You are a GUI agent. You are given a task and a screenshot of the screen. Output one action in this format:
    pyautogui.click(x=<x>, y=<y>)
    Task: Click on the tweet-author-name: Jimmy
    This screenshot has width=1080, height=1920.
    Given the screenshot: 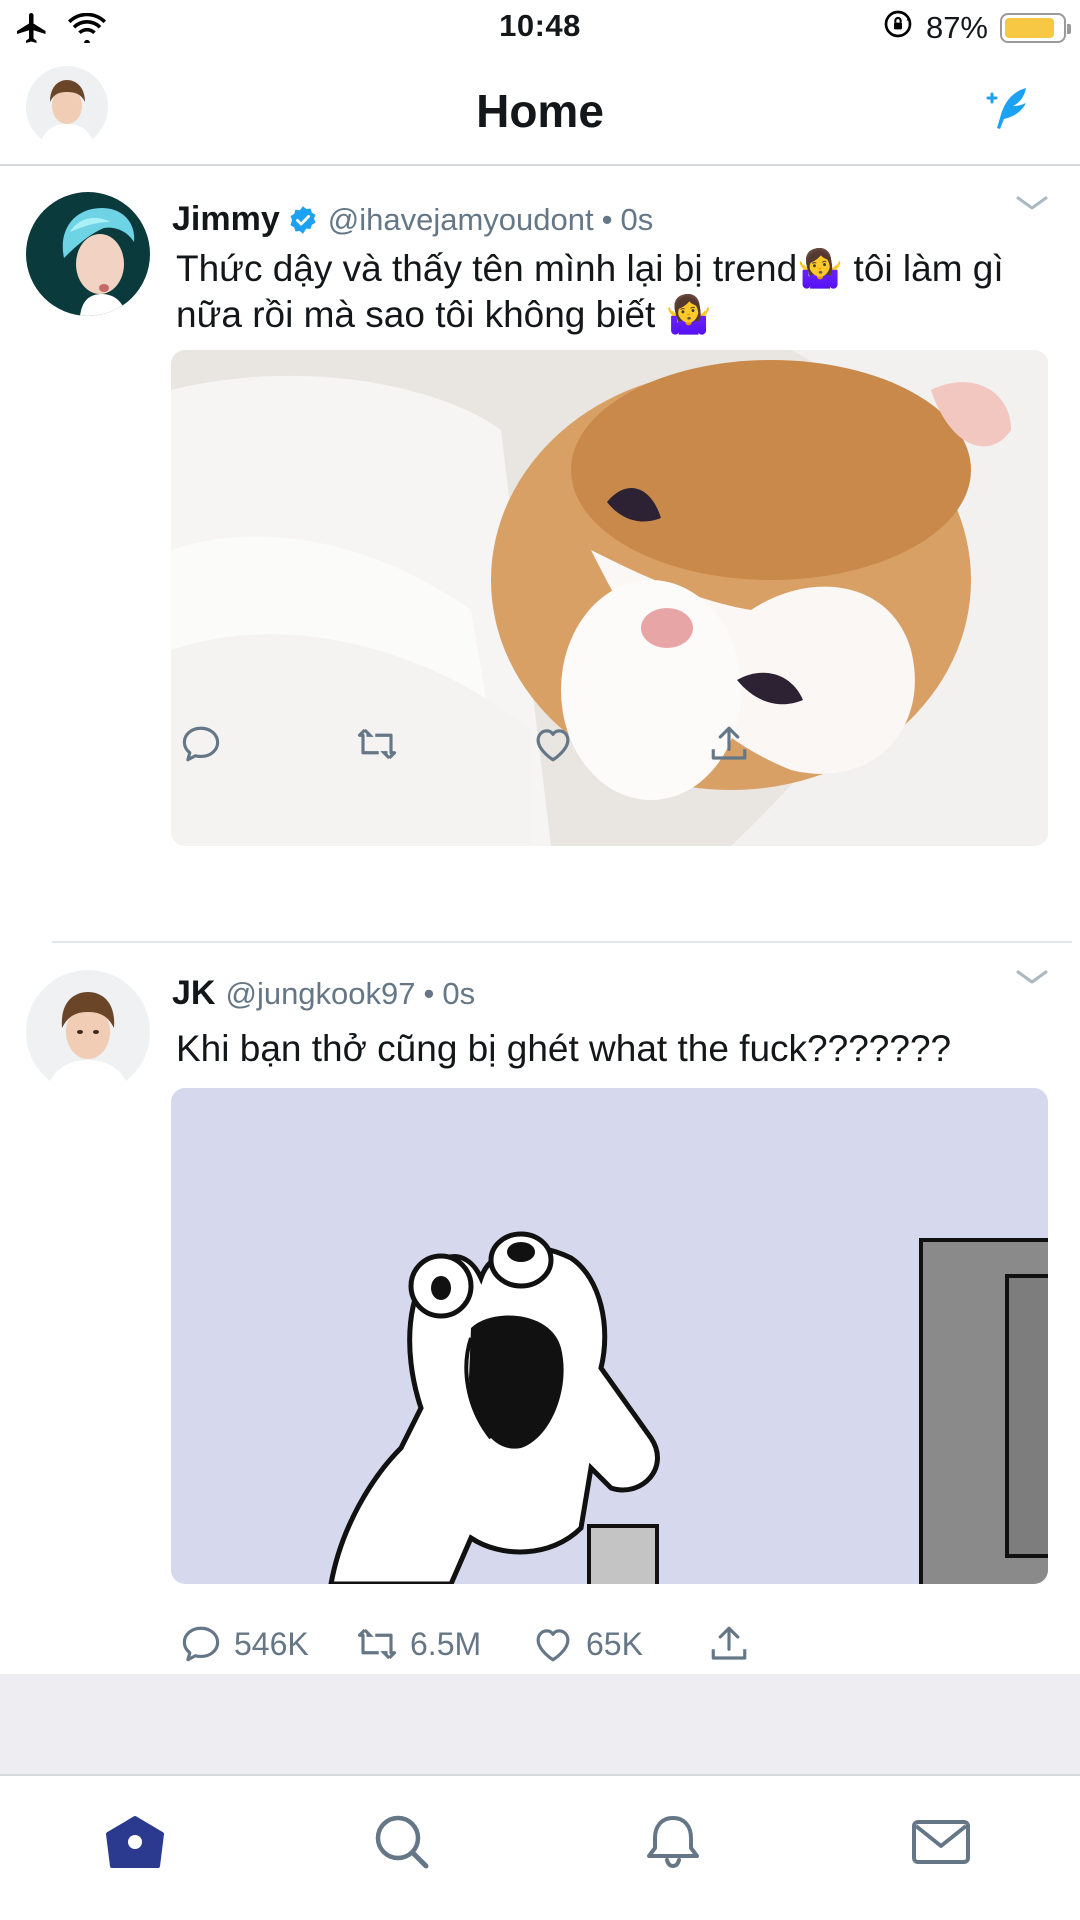 What is the action you would take?
    pyautogui.click(x=226, y=219)
    